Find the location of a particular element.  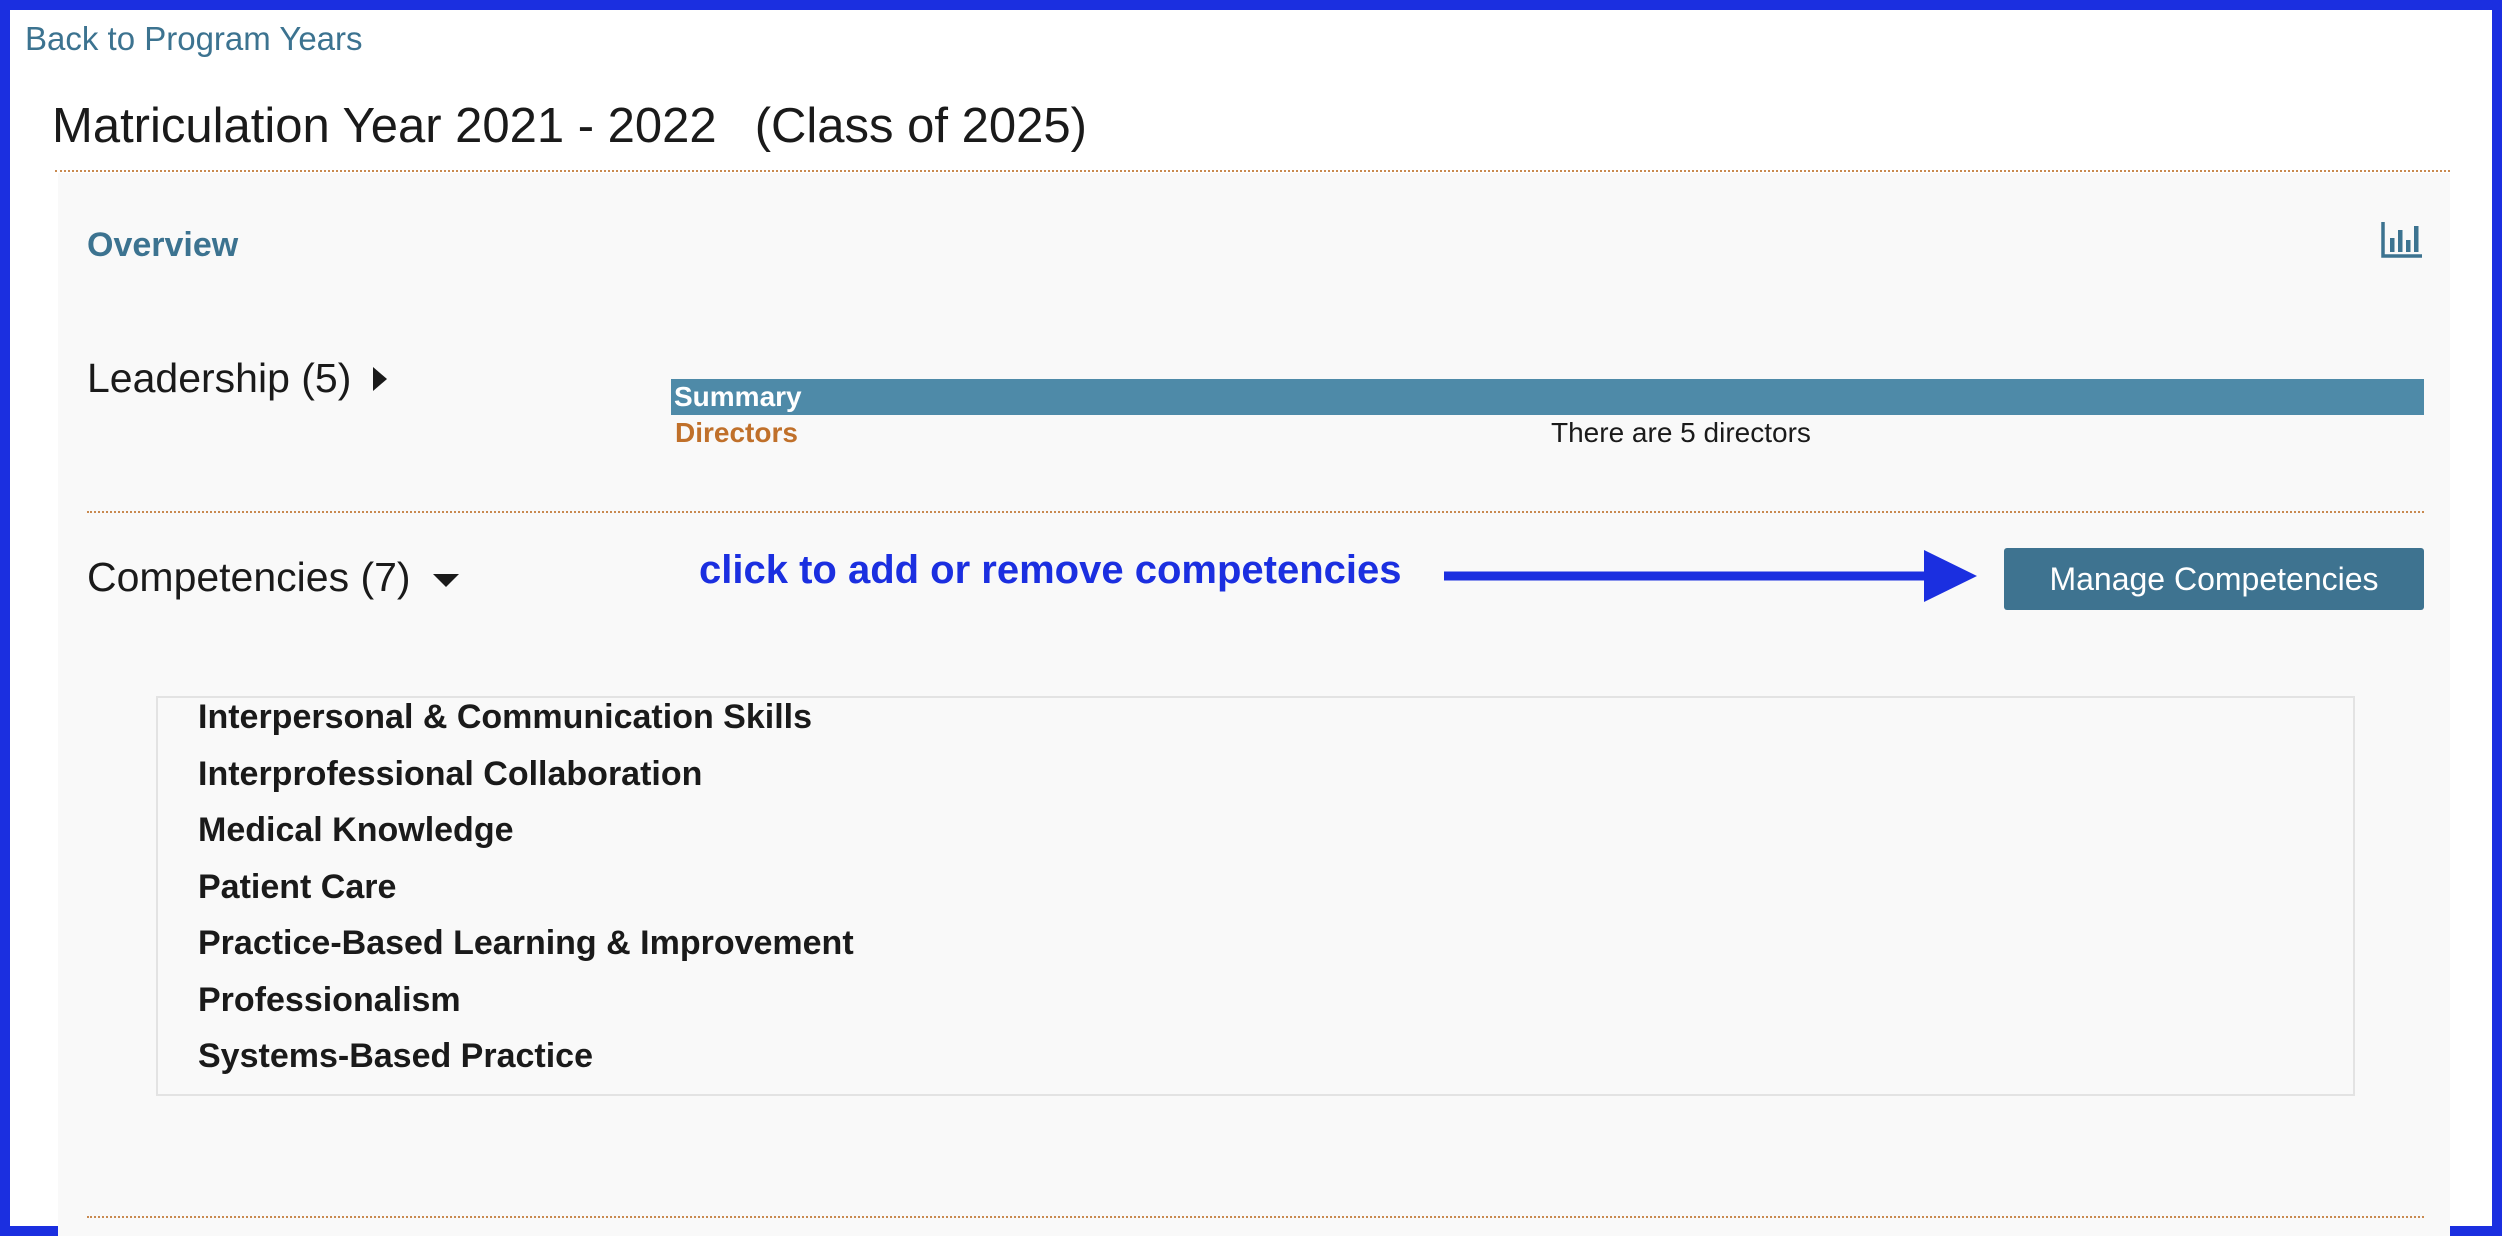

leadership-divider is located at coordinates (1255, 512).